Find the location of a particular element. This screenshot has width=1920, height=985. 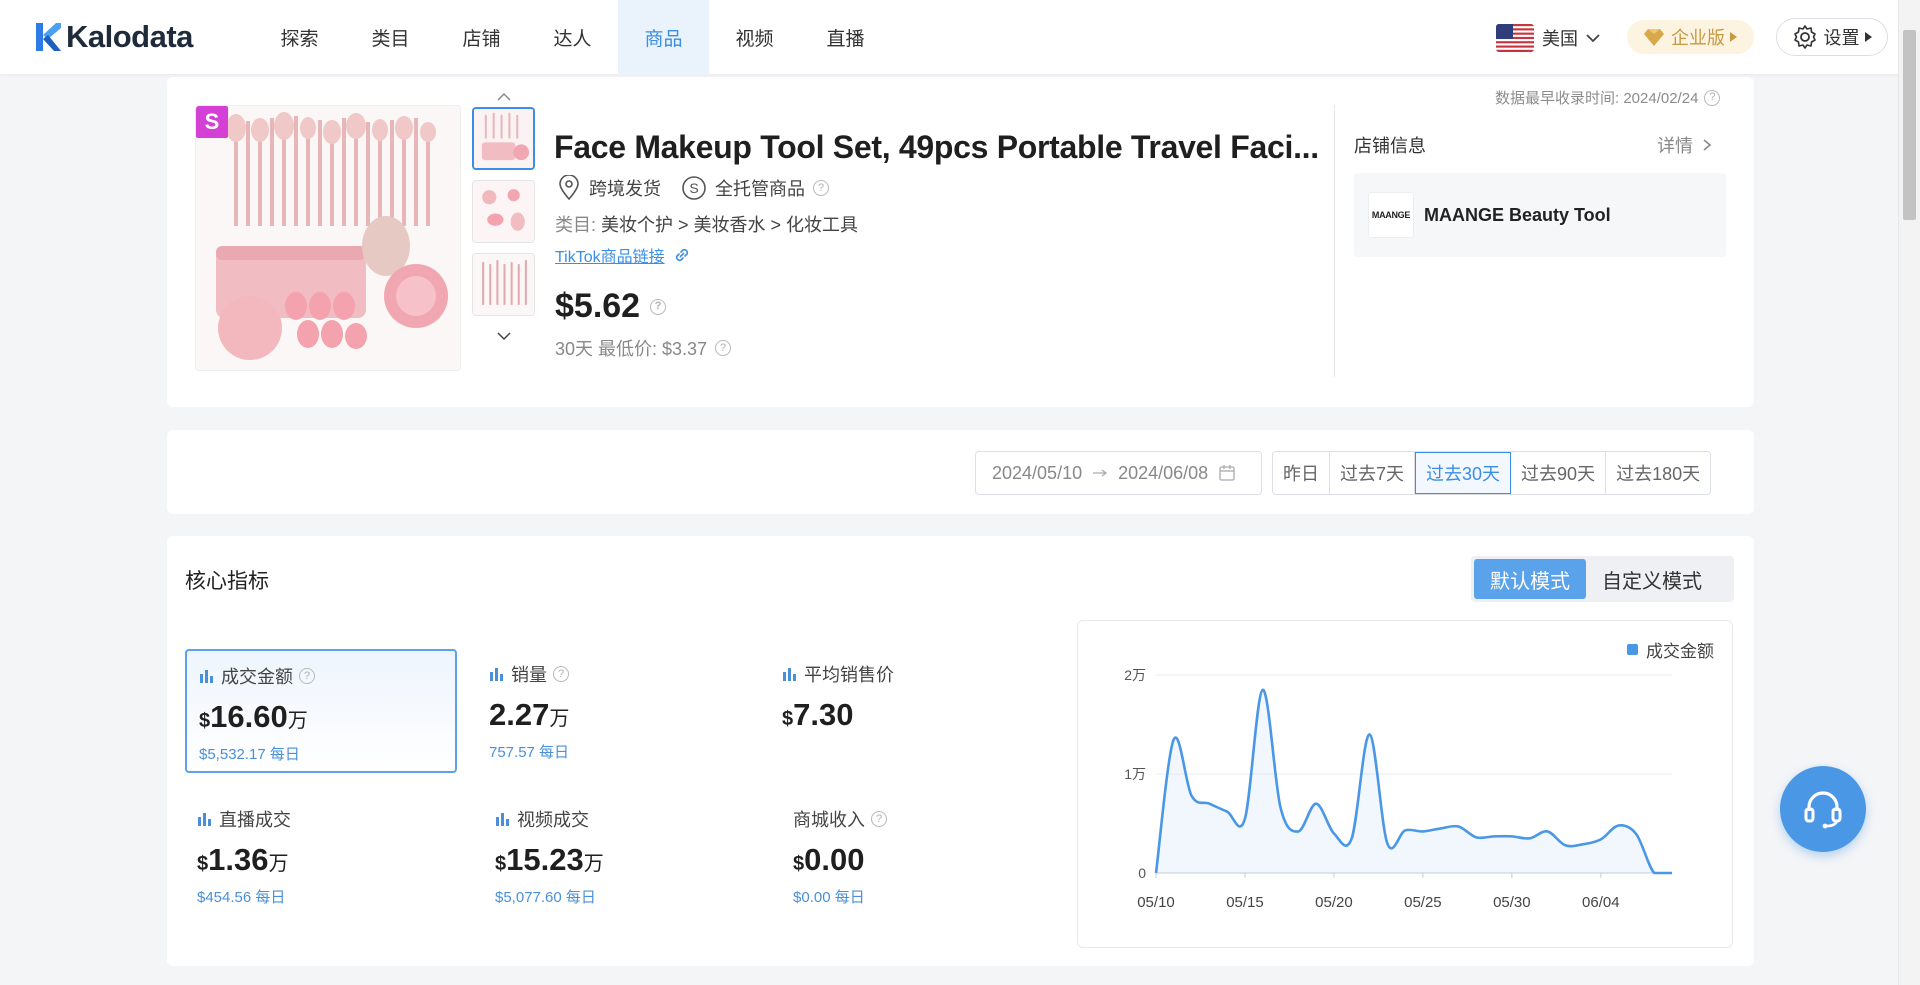

product-price: $5.62 ? is located at coordinates (611, 306).